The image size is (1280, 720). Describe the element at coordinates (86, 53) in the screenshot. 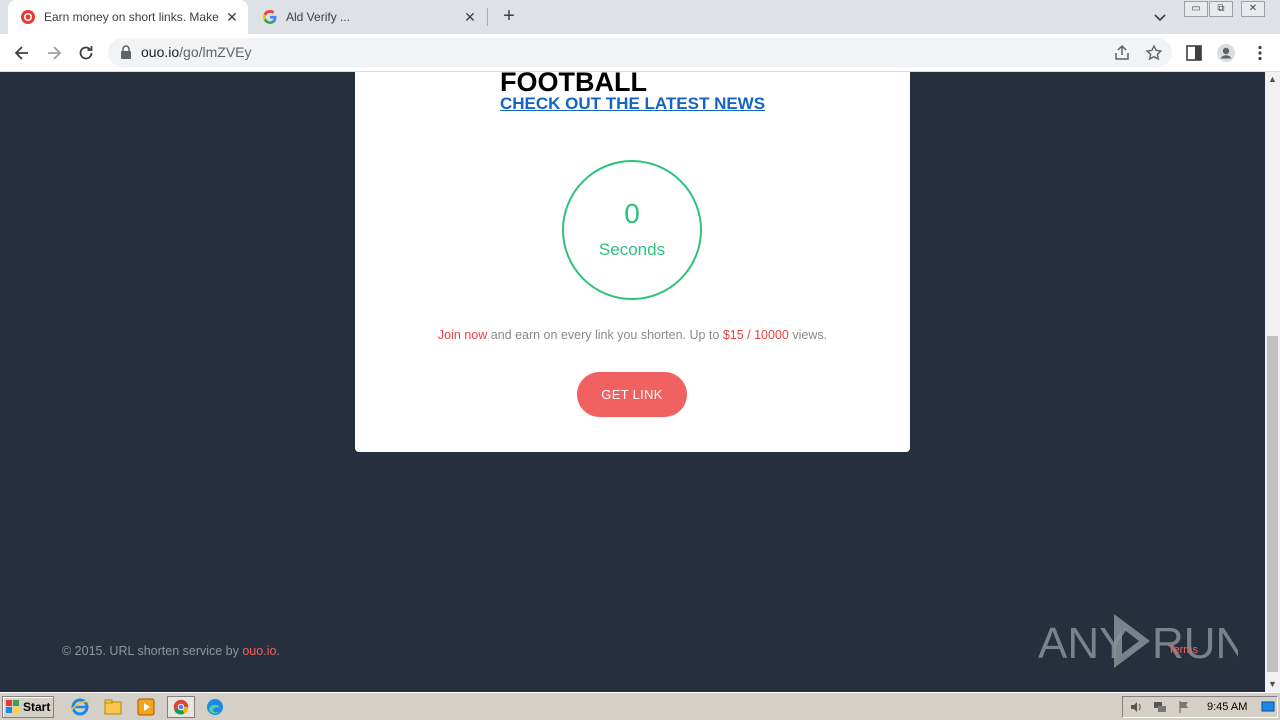

I see `reload-icon` at that location.